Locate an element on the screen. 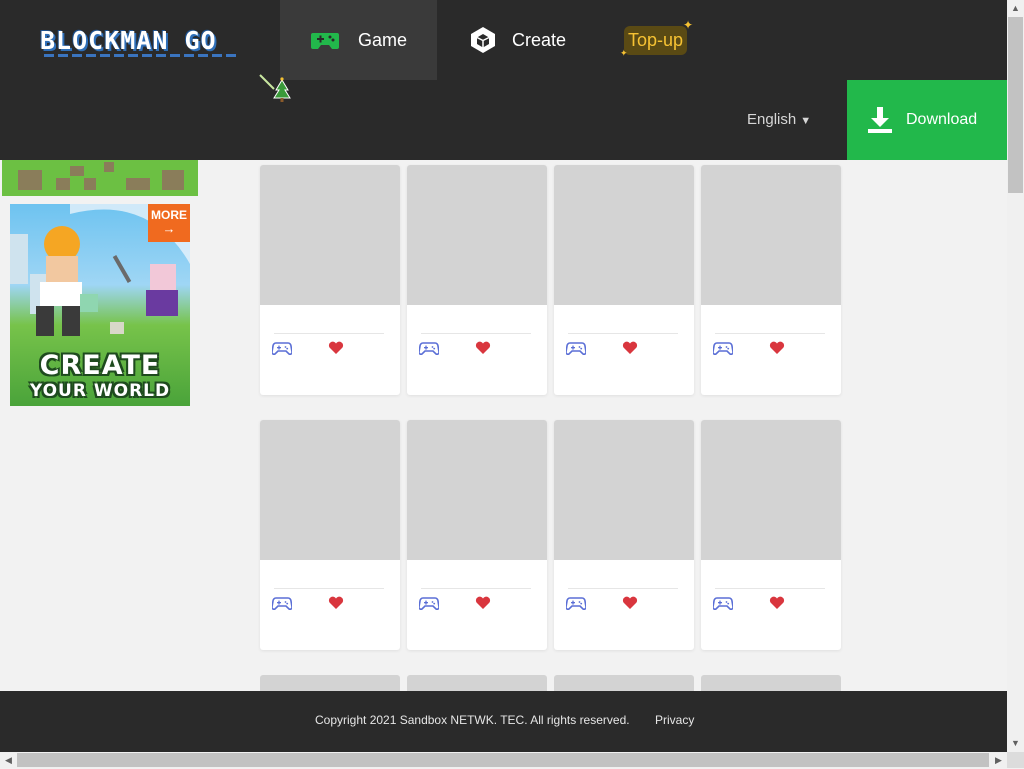 This screenshot has width=1024, height=769. nav-topup: Top-up ✦ ✦ is located at coordinates (666, 40).